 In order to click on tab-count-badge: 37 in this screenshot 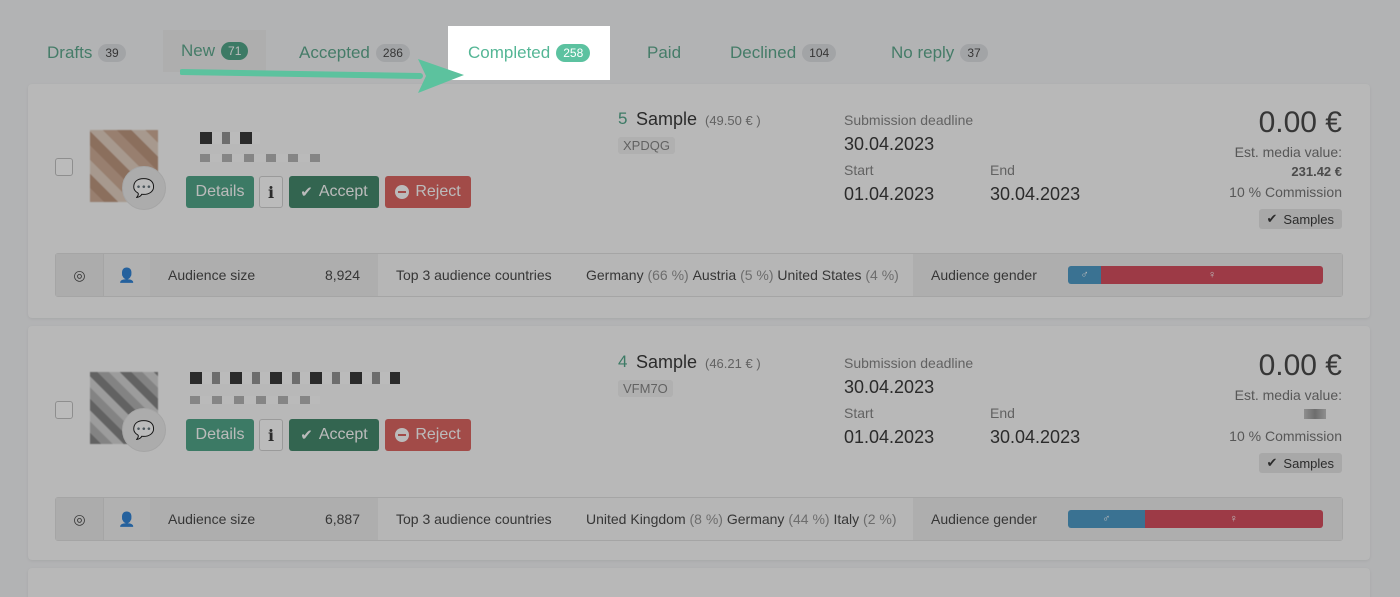, I will do `click(974, 53)`.